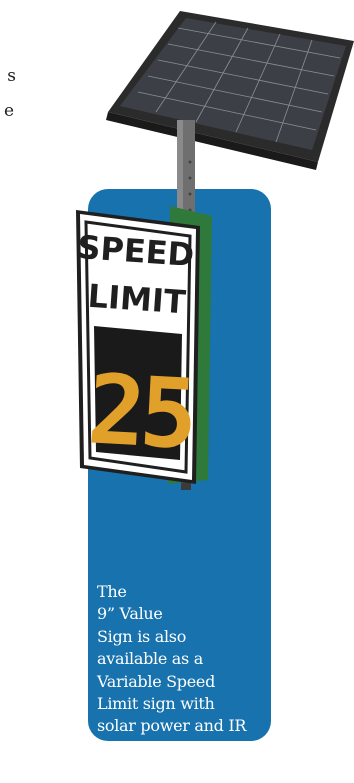  Describe the element at coordinates (140, 411) in the screenshot. I see `led-digits: 25` at that location.